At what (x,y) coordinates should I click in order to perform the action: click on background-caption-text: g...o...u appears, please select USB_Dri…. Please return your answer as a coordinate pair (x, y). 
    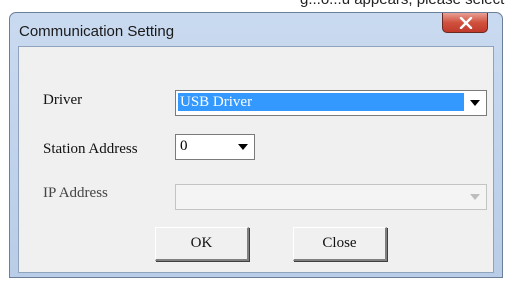
    Looking at the image, I should click on (402, 4).